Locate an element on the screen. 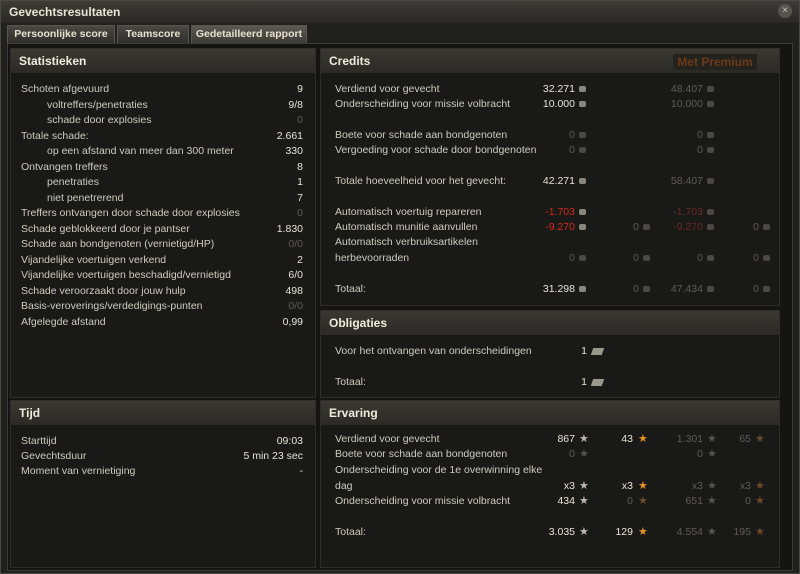 The image size is (800, 574). stats-value: 330 is located at coordinates (294, 151).